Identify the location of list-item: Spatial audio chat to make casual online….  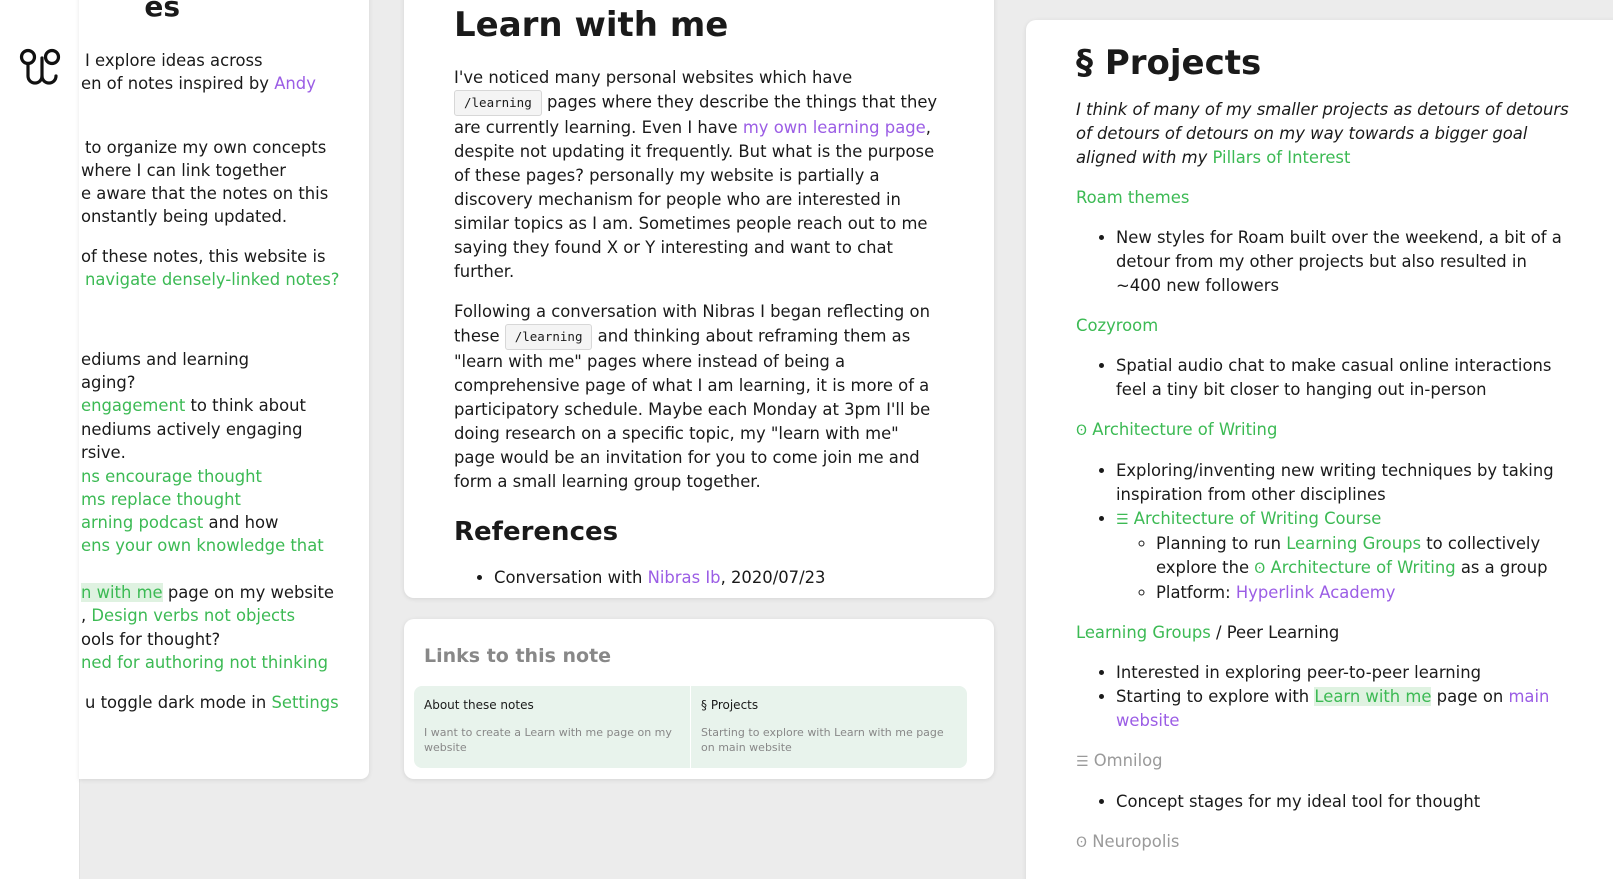
(1346, 378).